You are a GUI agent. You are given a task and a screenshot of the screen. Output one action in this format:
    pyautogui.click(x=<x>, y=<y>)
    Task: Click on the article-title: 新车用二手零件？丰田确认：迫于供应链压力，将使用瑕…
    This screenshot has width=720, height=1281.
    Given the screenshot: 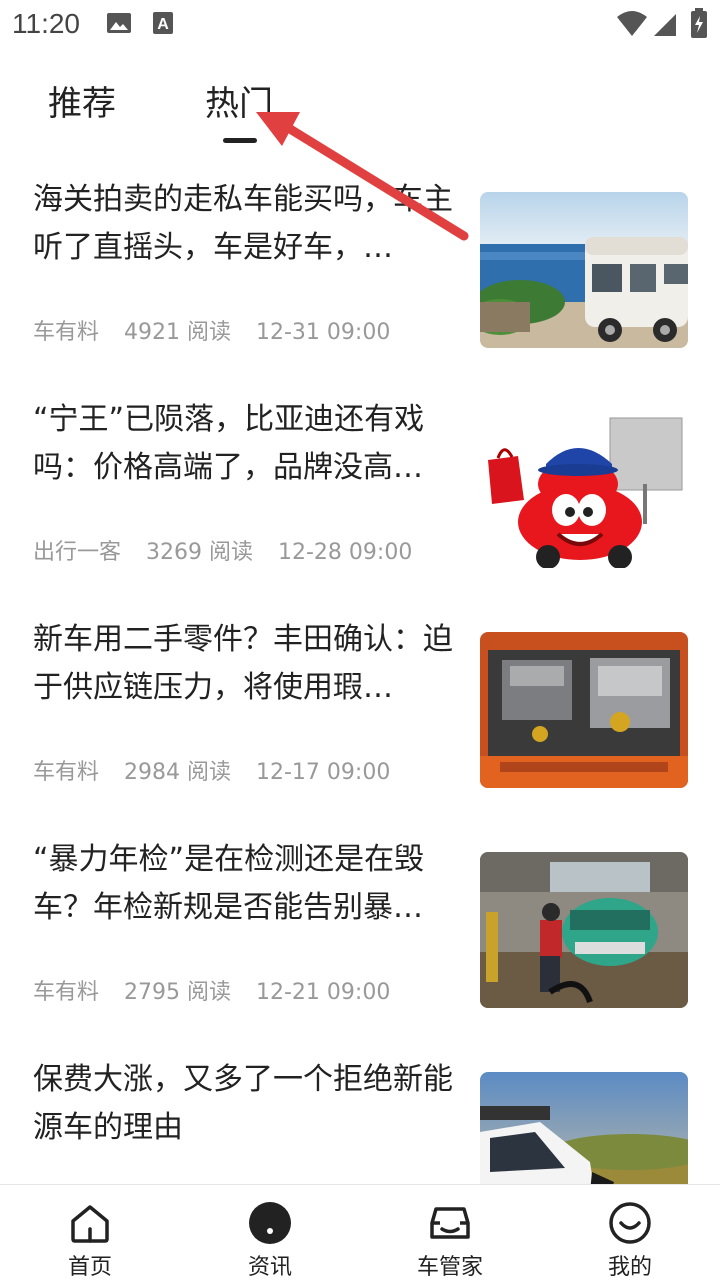 What is the action you would take?
    pyautogui.click(x=243, y=663)
    